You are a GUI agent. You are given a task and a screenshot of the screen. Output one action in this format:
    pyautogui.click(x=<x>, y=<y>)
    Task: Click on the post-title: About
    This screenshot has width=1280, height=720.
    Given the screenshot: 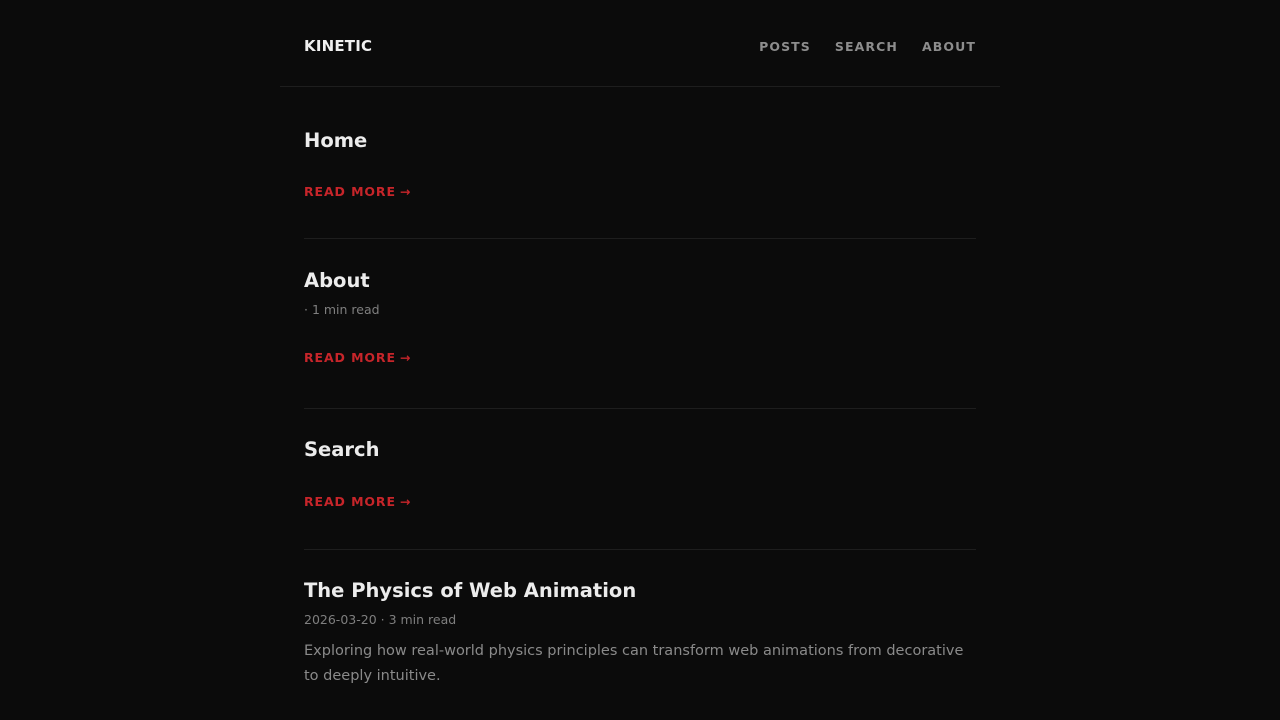 What is the action you would take?
    pyautogui.click(x=640, y=265)
    